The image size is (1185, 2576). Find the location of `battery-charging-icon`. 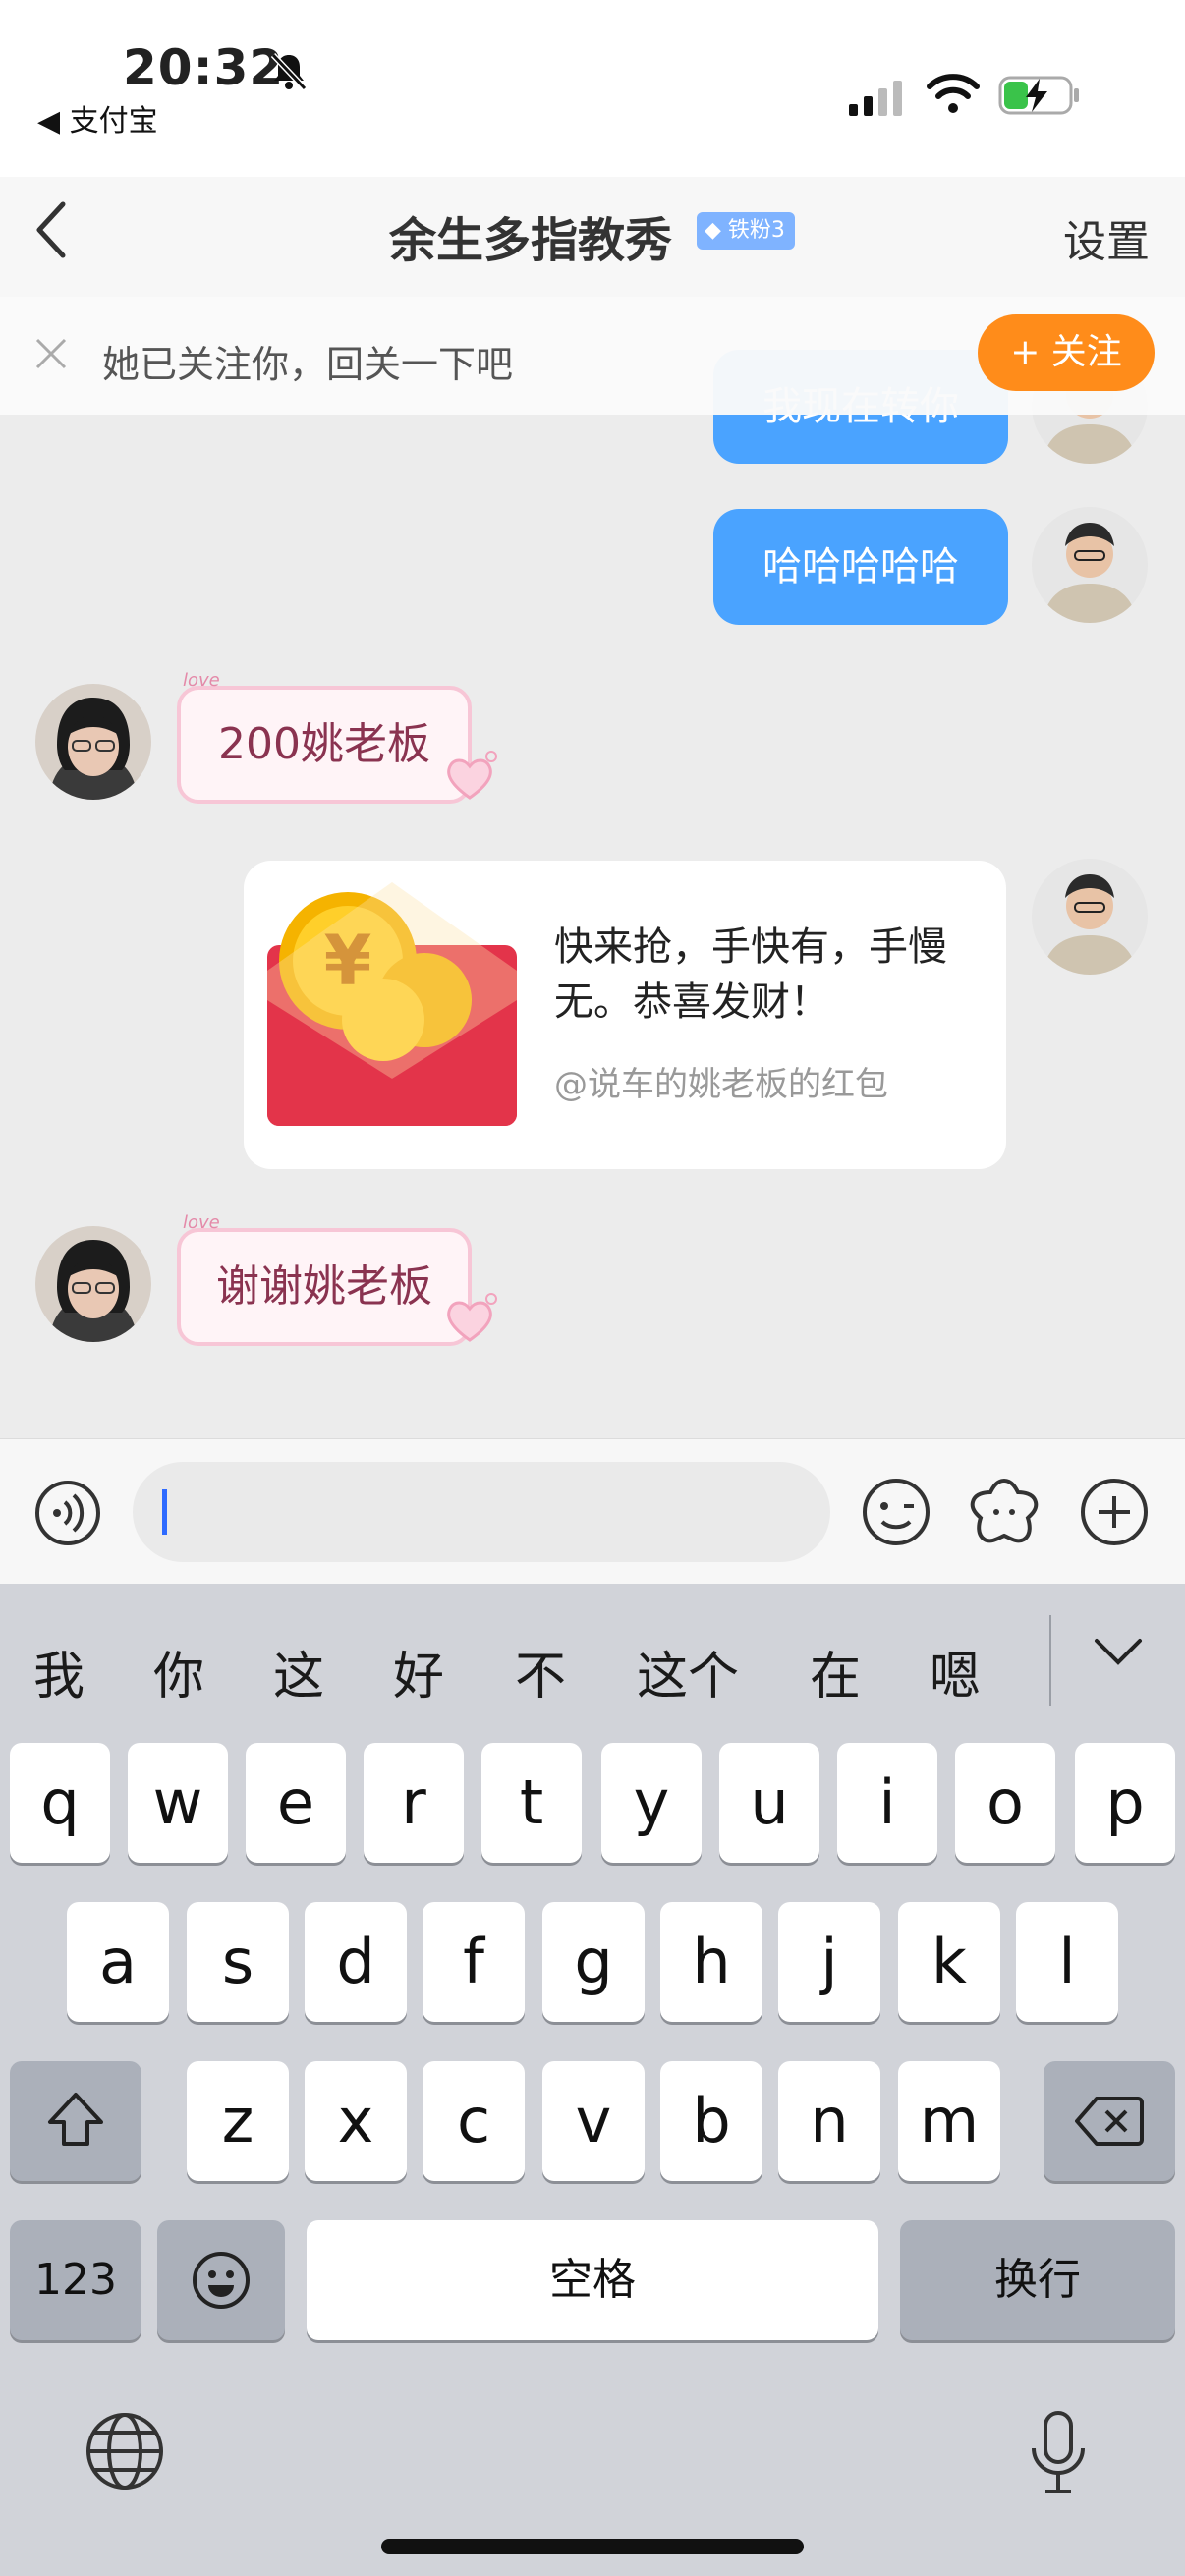

battery-charging-icon is located at coordinates (1040, 97).